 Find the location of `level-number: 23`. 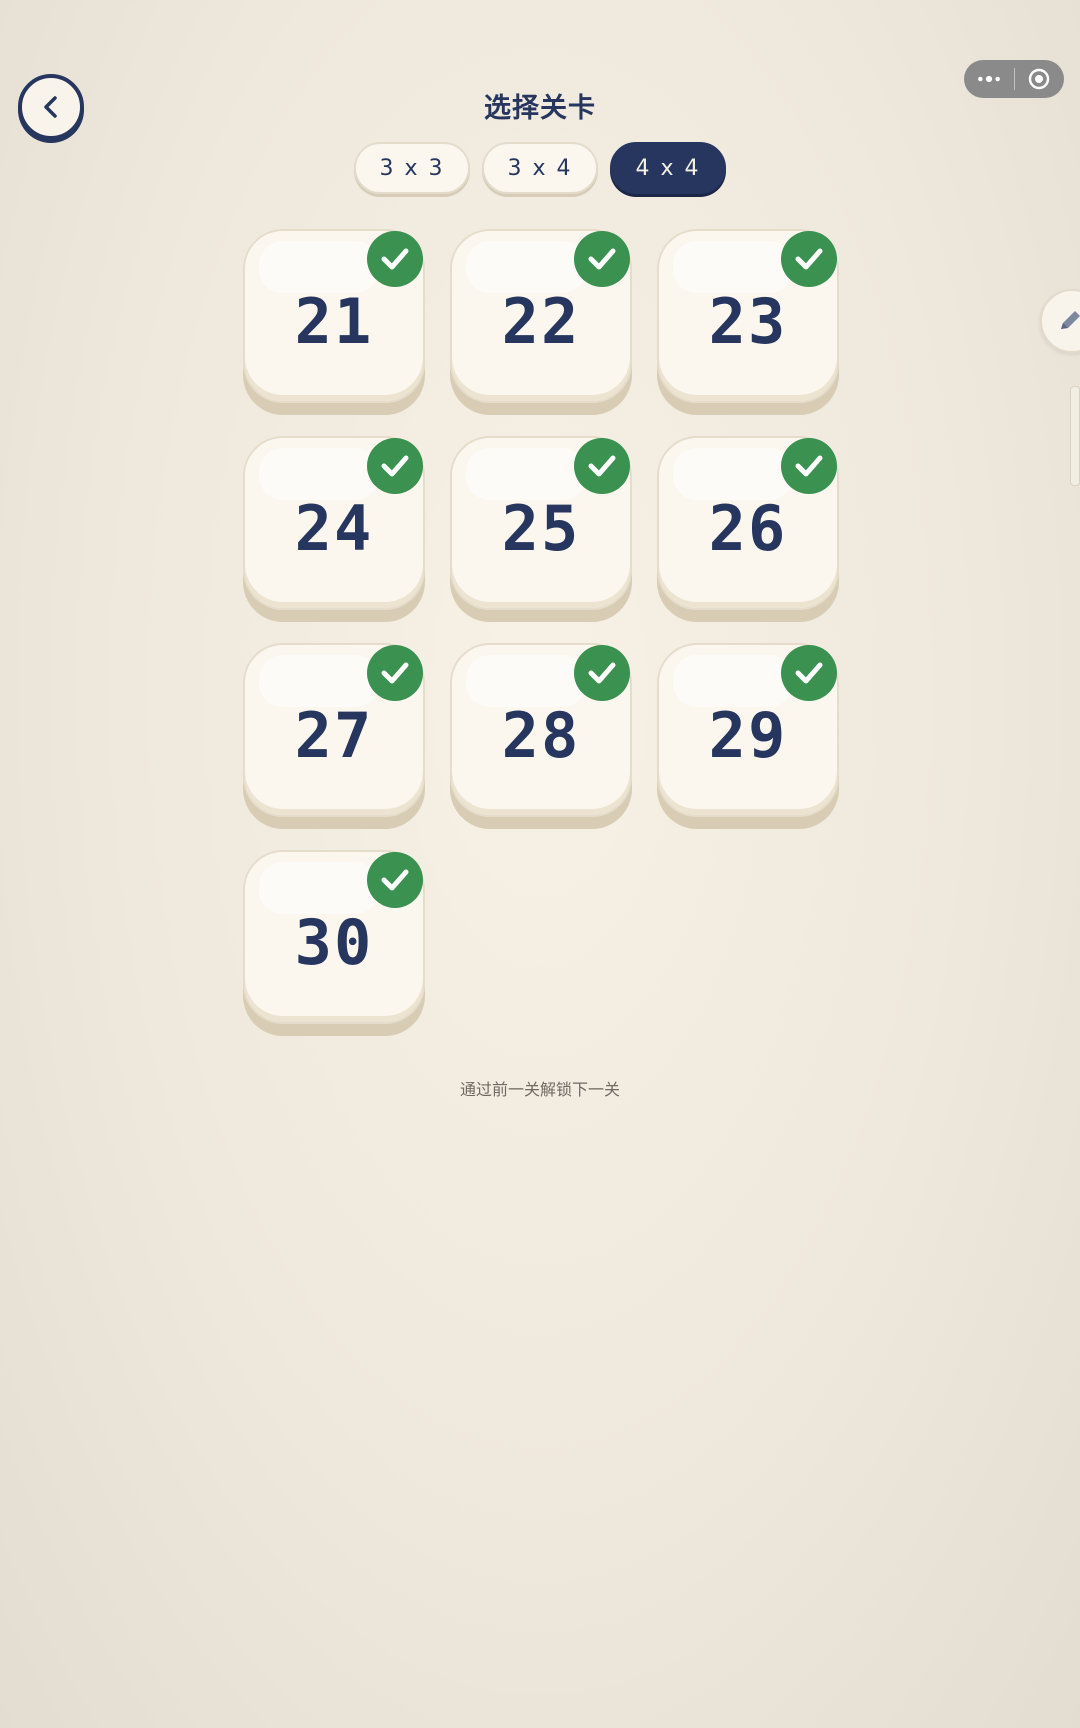

level-number: 23 is located at coordinates (748, 321).